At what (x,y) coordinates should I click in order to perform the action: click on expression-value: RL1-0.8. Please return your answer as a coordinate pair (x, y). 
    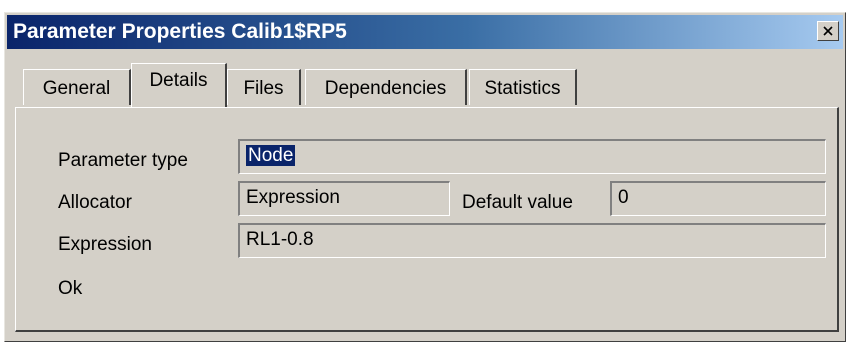
    Looking at the image, I should click on (280, 239).